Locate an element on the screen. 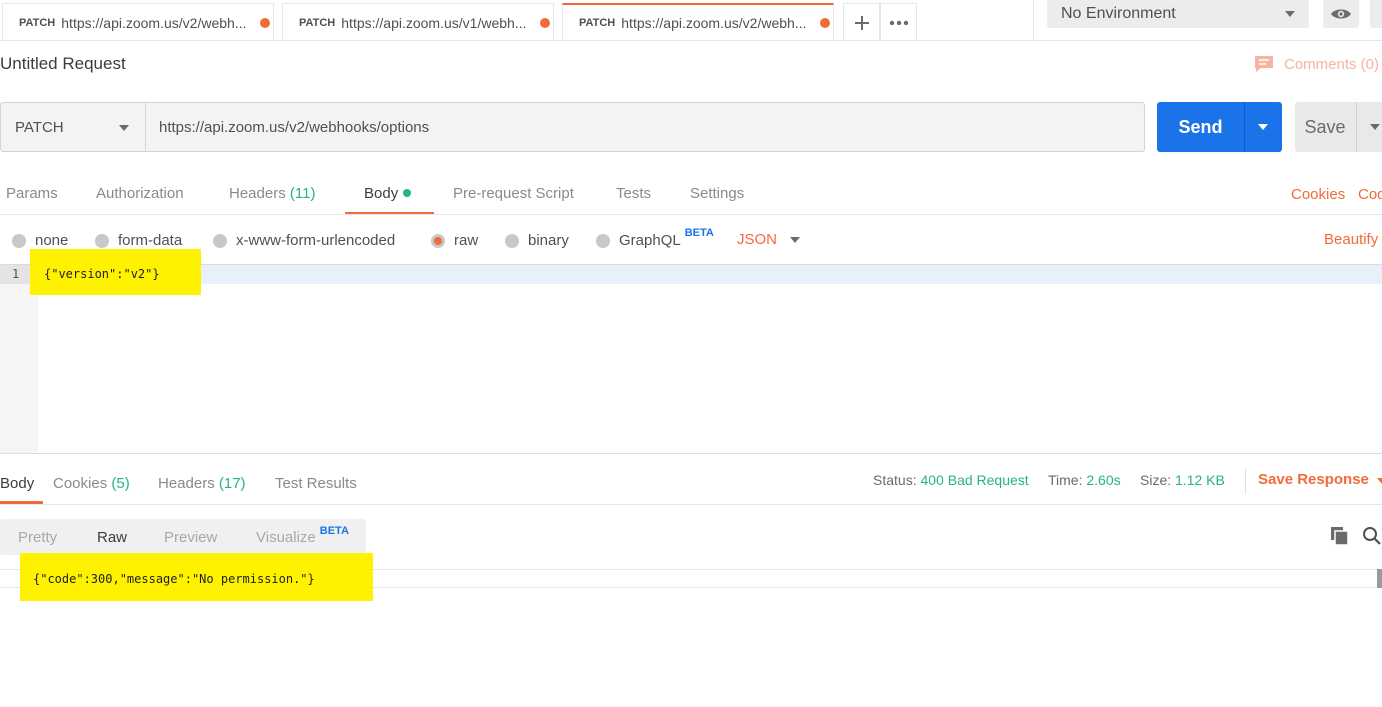 The width and height of the screenshot is (1382, 707). send-options-button is located at coordinates (1263, 127).